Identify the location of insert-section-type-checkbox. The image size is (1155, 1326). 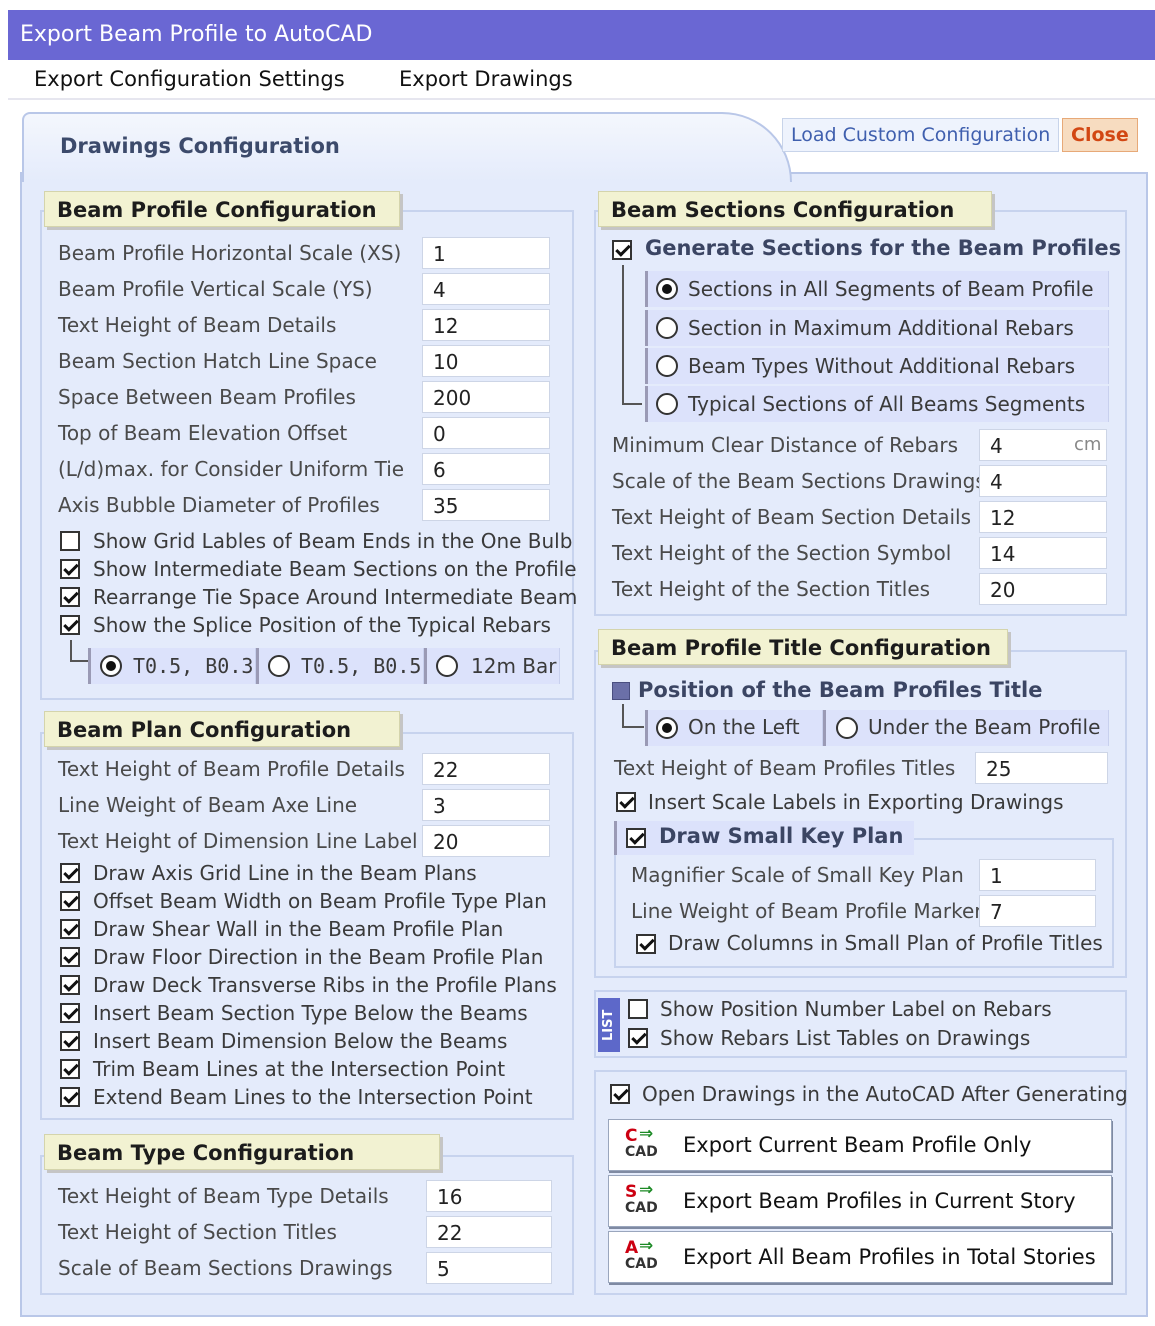
(70, 1013).